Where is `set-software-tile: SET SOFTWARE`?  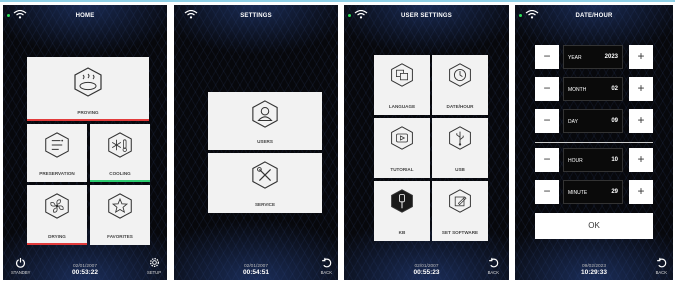 set-software-tile: SET SOFTWARE is located at coordinates (460, 211).